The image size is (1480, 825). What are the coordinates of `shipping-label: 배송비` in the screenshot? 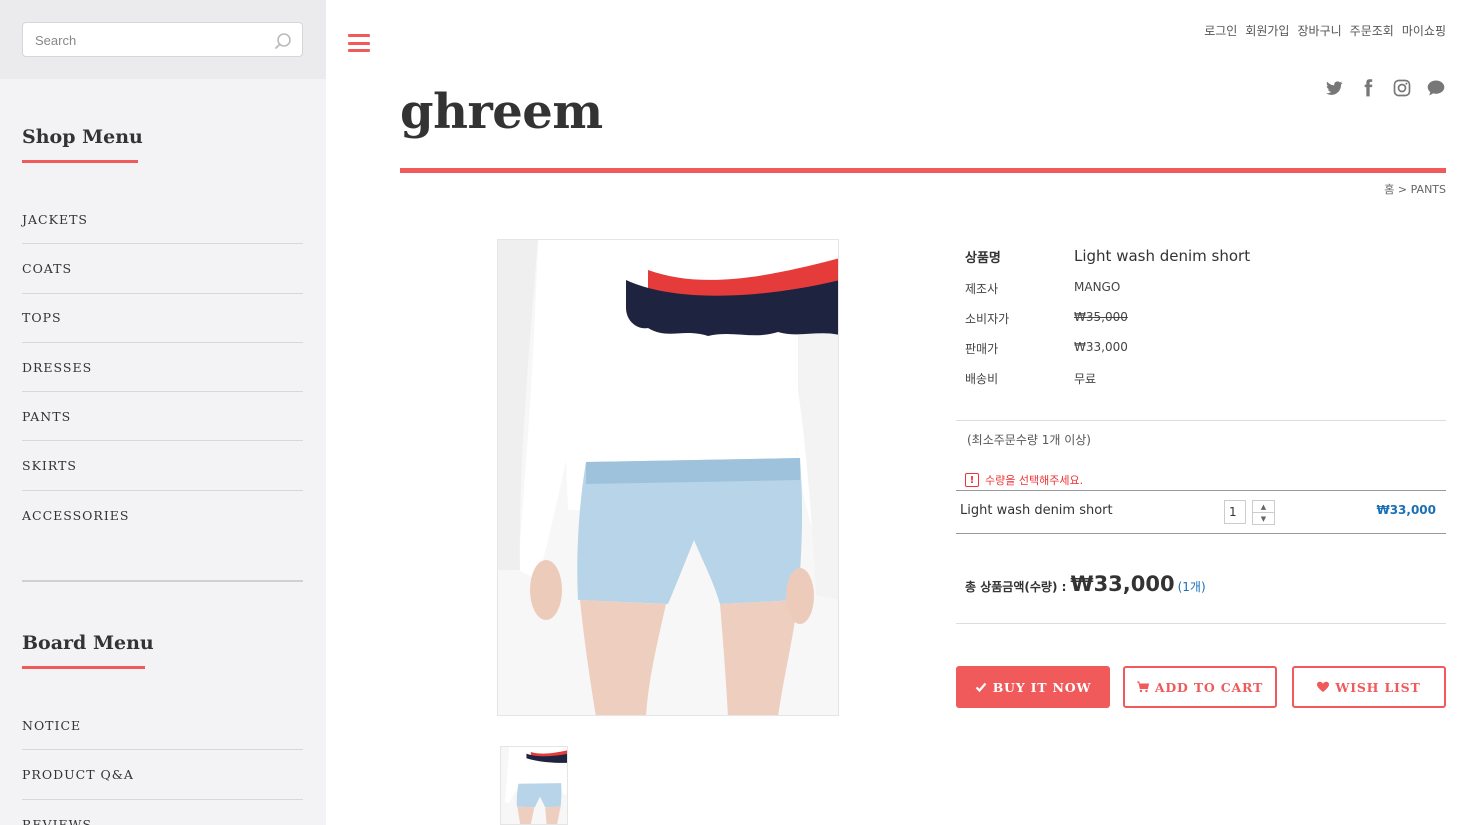 It's located at (982, 379).